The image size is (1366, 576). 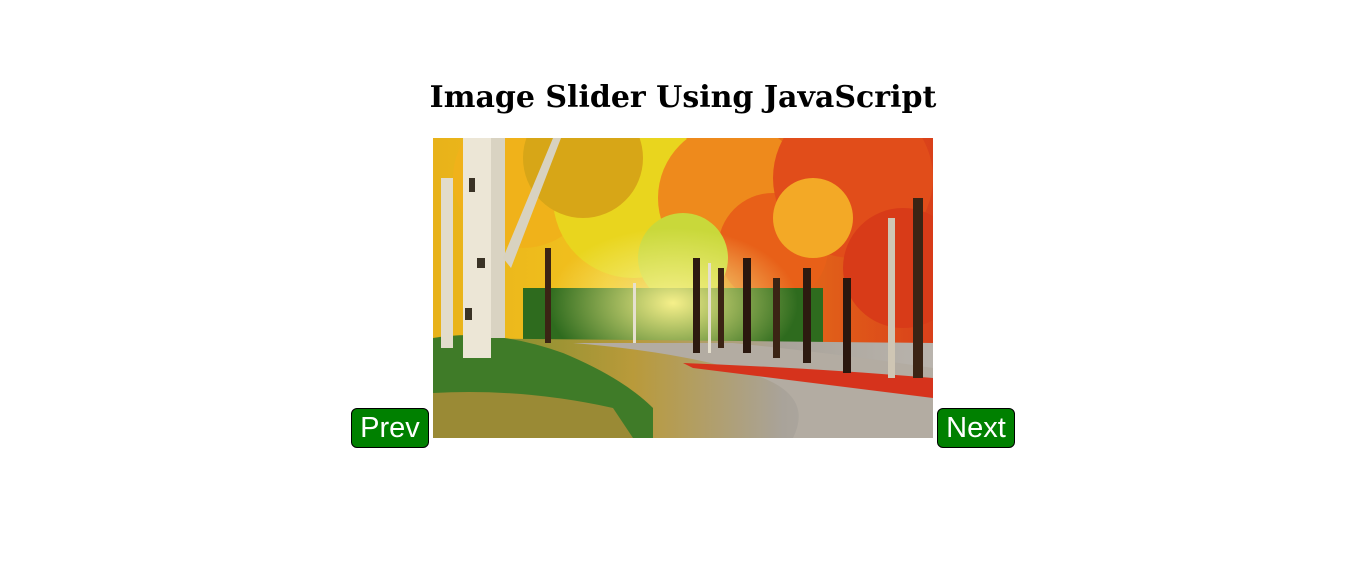 What do you see at coordinates (390, 428) in the screenshot?
I see `prev-button: Prev` at bounding box center [390, 428].